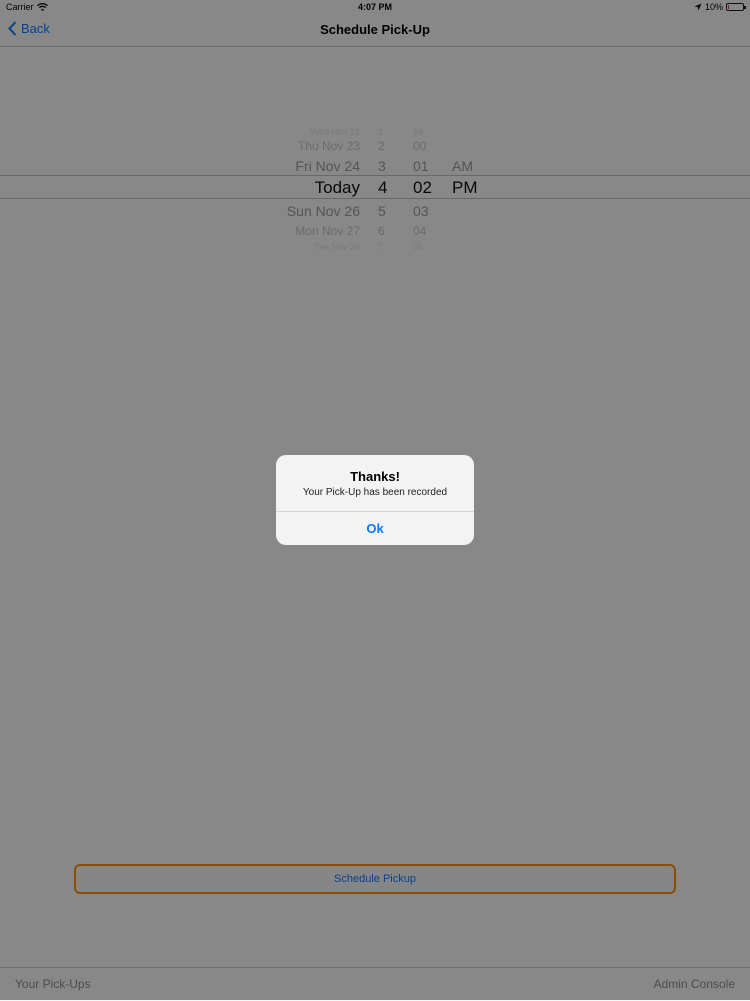 The height and width of the screenshot is (1001, 750). I want to click on alert-ok-button: Ok, so click(375, 528).